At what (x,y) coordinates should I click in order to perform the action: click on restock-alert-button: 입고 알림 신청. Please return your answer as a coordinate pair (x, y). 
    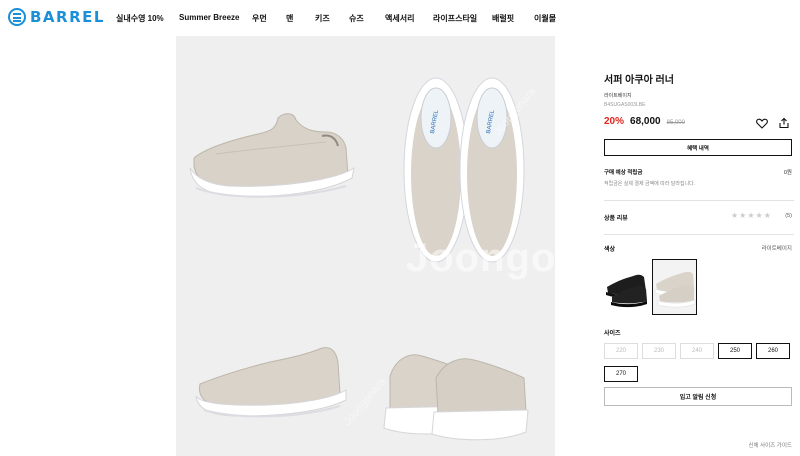
    Looking at the image, I should click on (698, 396).